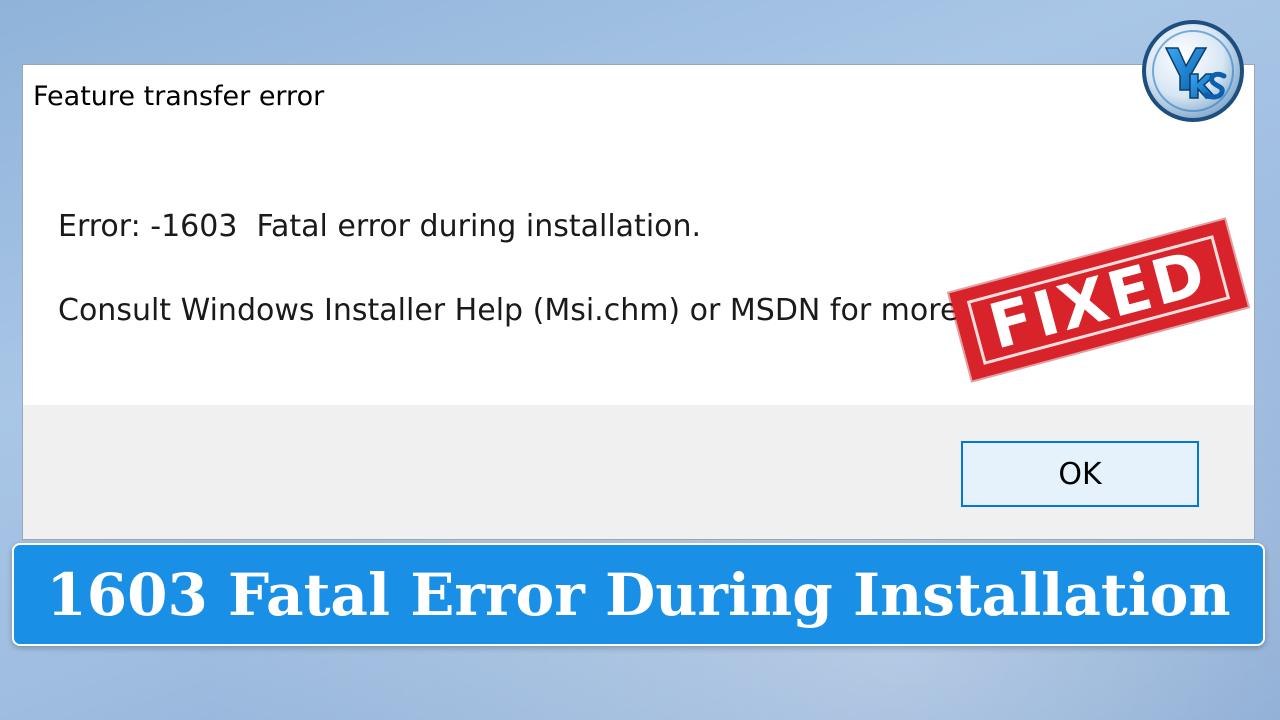  I want to click on dialog-title: Feature transfer error, so click(179, 96).